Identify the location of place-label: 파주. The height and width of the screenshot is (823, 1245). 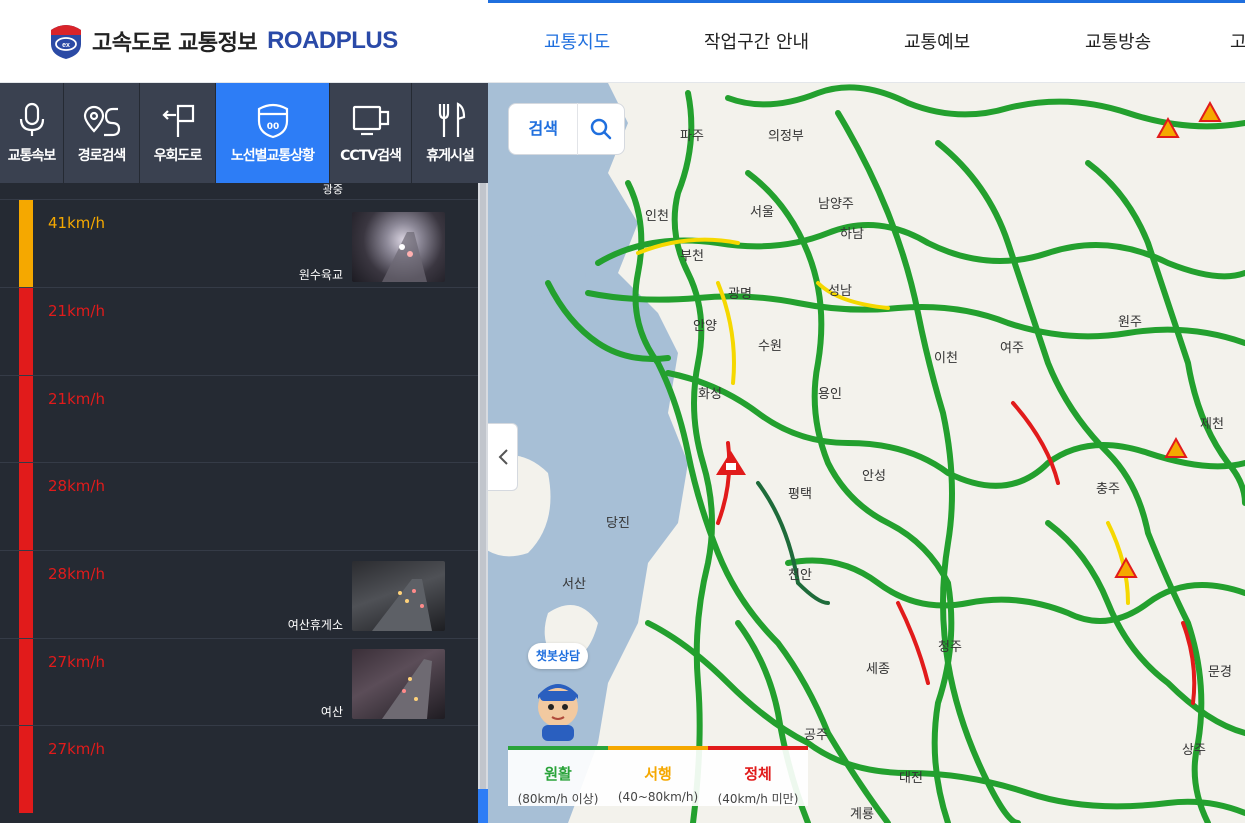
(692, 136).